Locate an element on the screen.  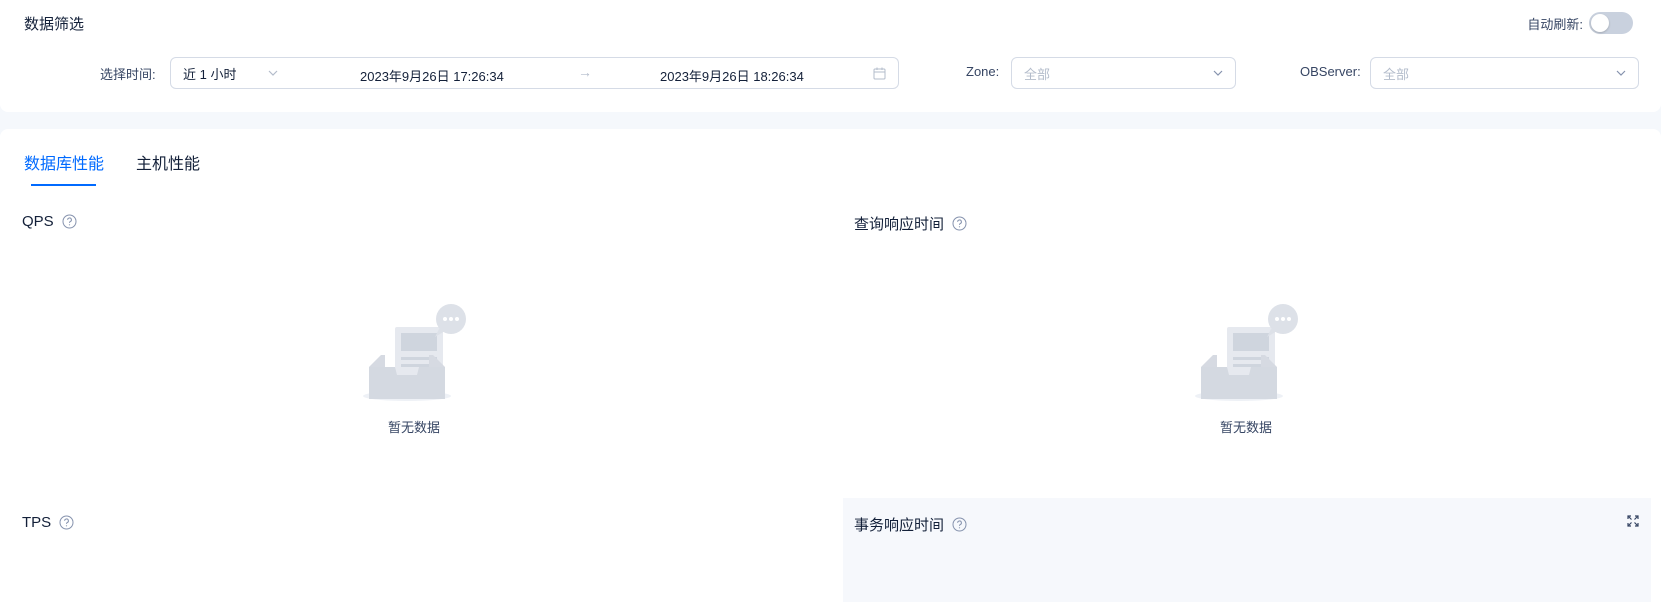
time-label: 选择时间: is located at coordinates (128, 74).